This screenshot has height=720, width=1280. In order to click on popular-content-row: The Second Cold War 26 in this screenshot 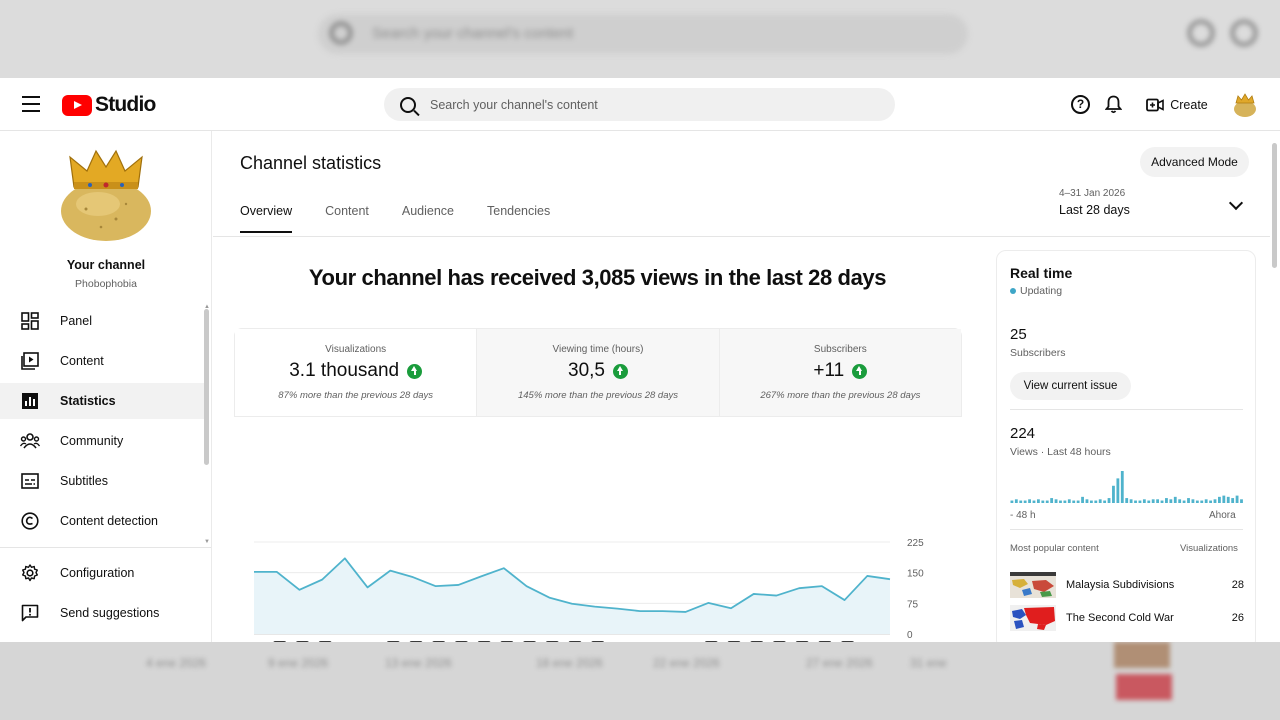, I will do `click(1127, 618)`.